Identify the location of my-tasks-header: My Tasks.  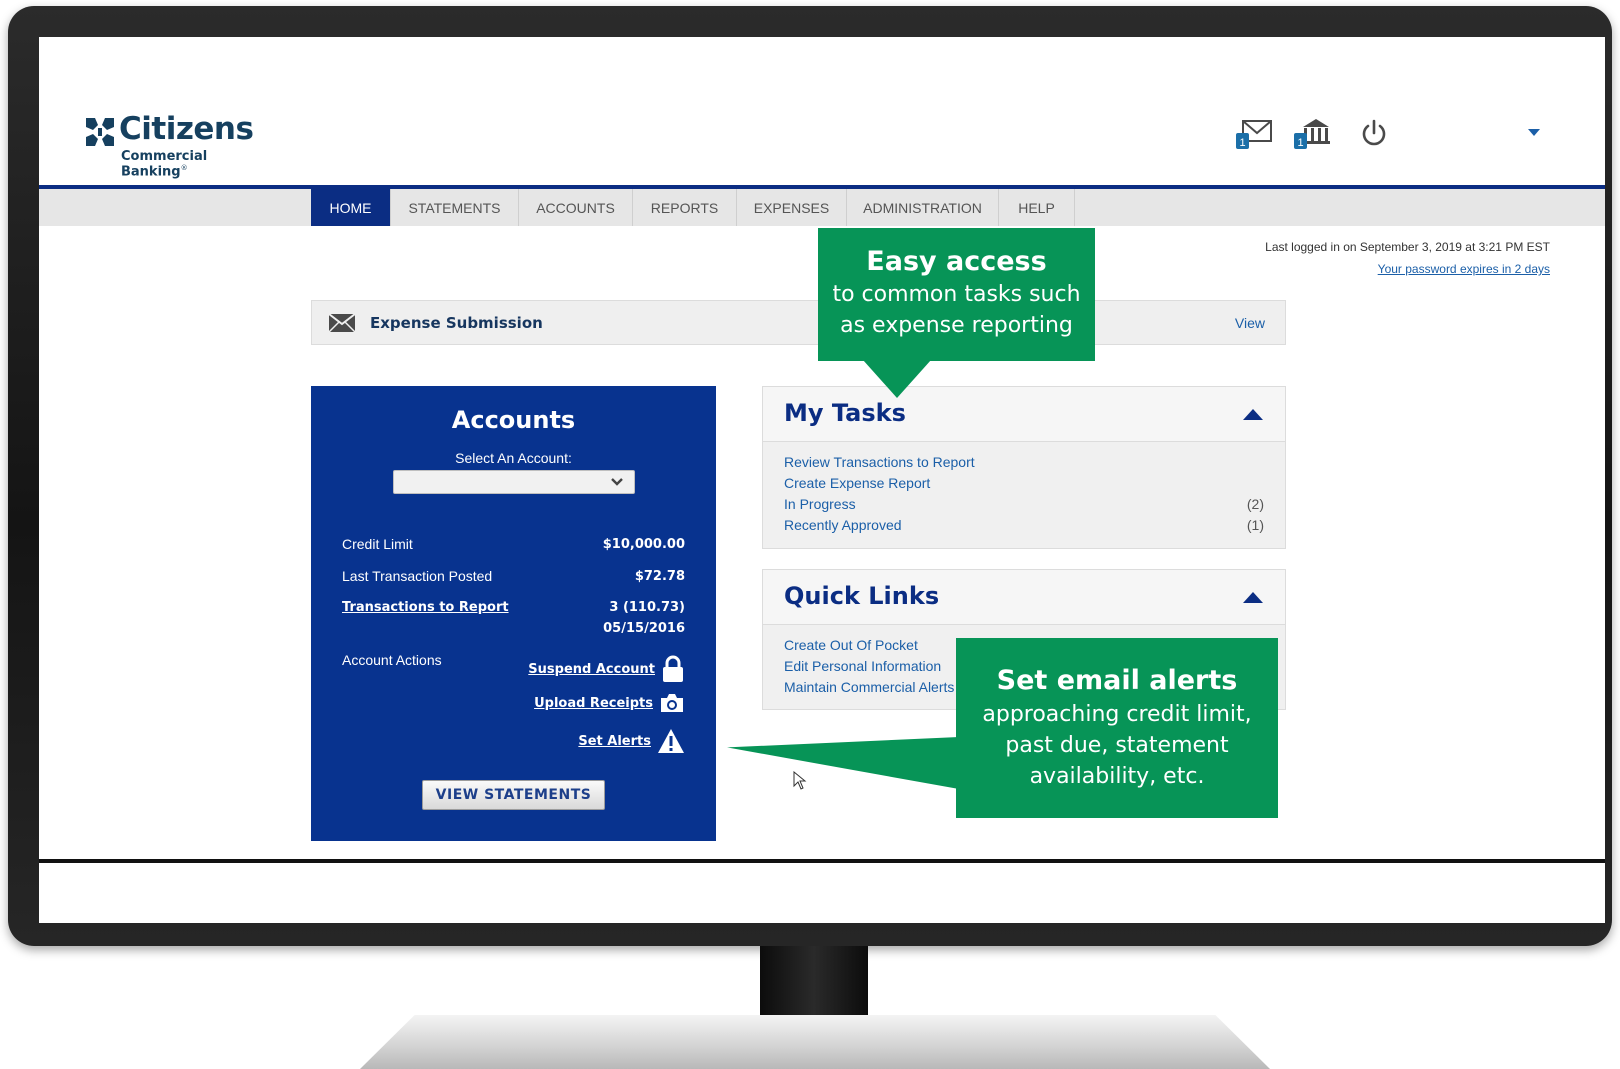
(1024, 414).